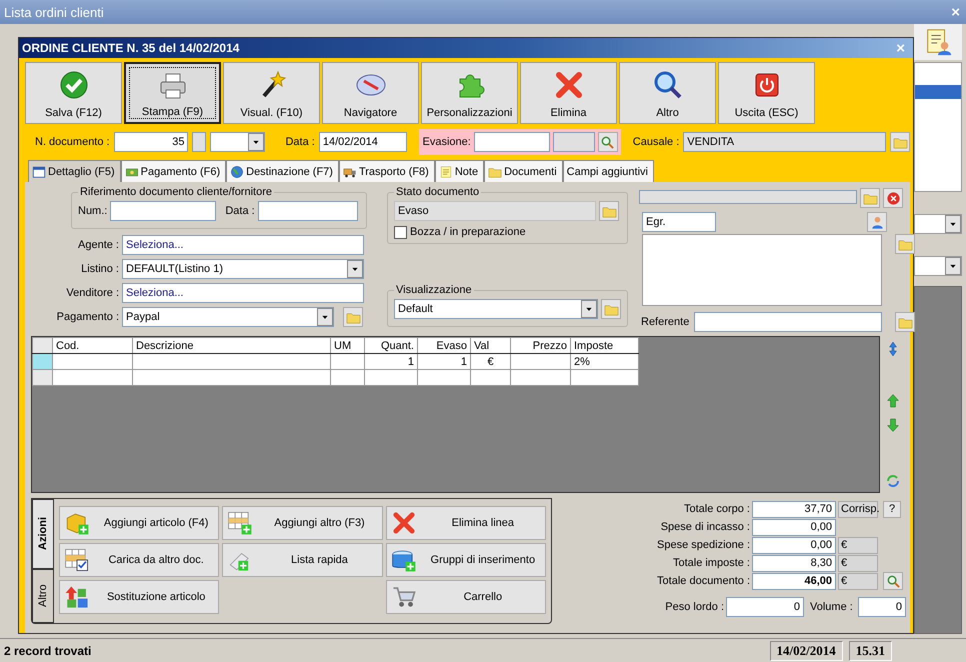 The width and height of the screenshot is (966, 662). I want to click on action-button: Aggiungi altro (F3), so click(302, 523).